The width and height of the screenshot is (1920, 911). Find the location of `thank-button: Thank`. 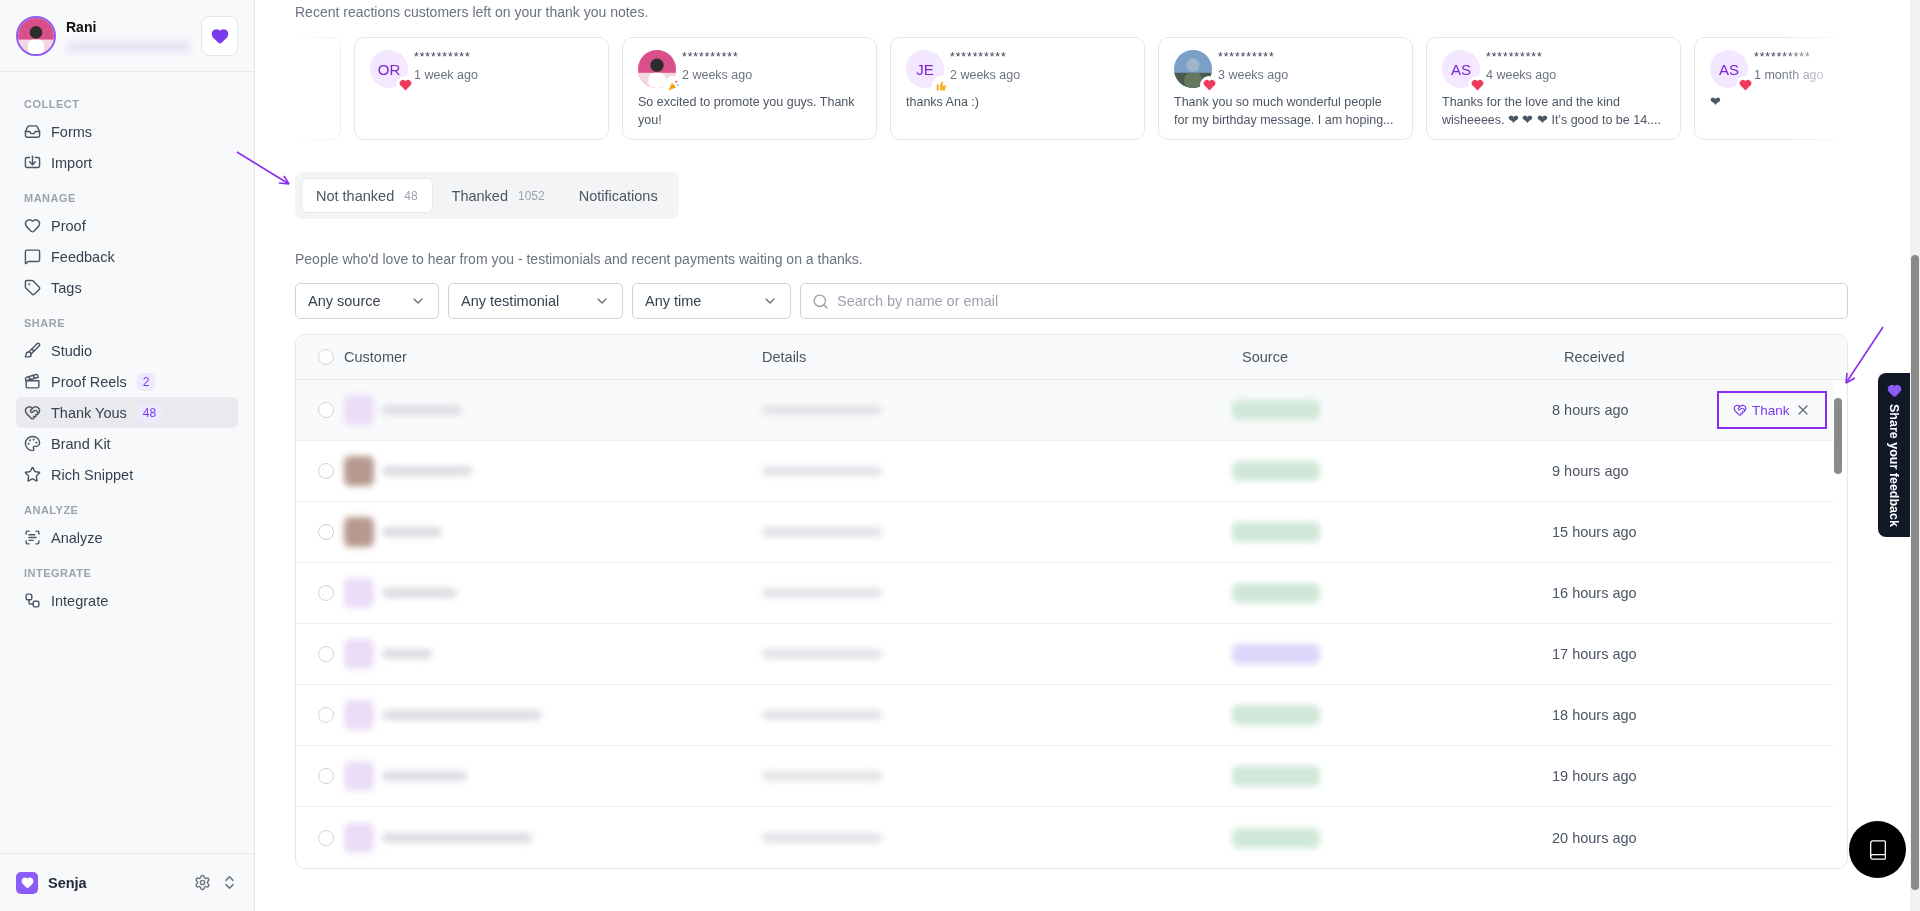

thank-button: Thank is located at coordinates (1761, 410).